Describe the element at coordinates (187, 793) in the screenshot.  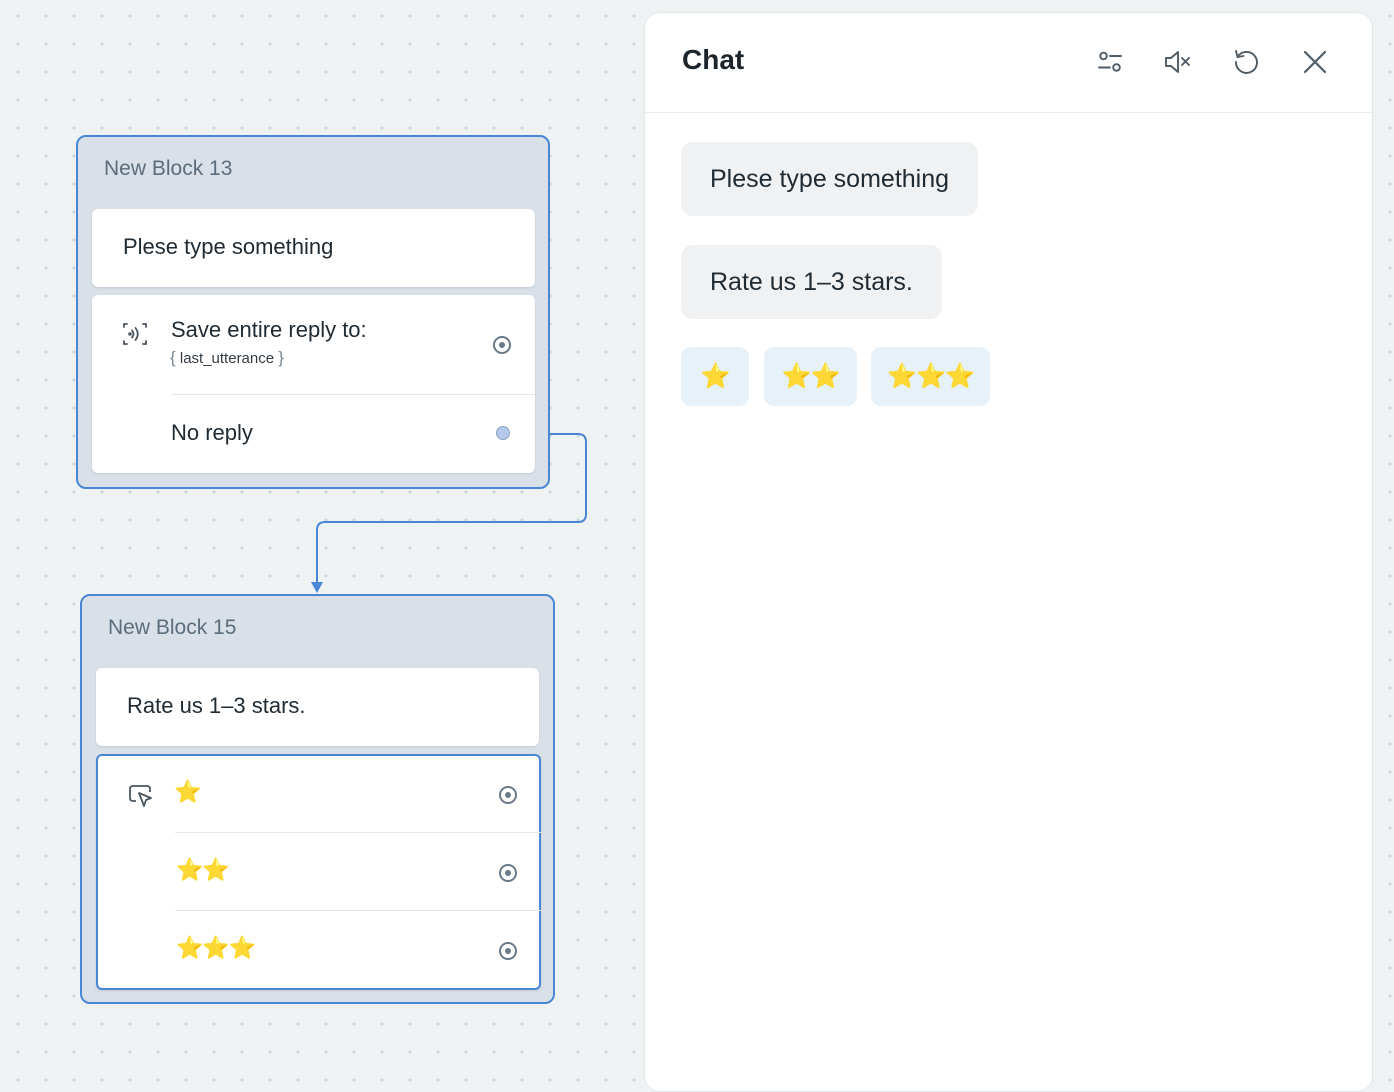
I see `choice-one-star: ⭐` at that location.